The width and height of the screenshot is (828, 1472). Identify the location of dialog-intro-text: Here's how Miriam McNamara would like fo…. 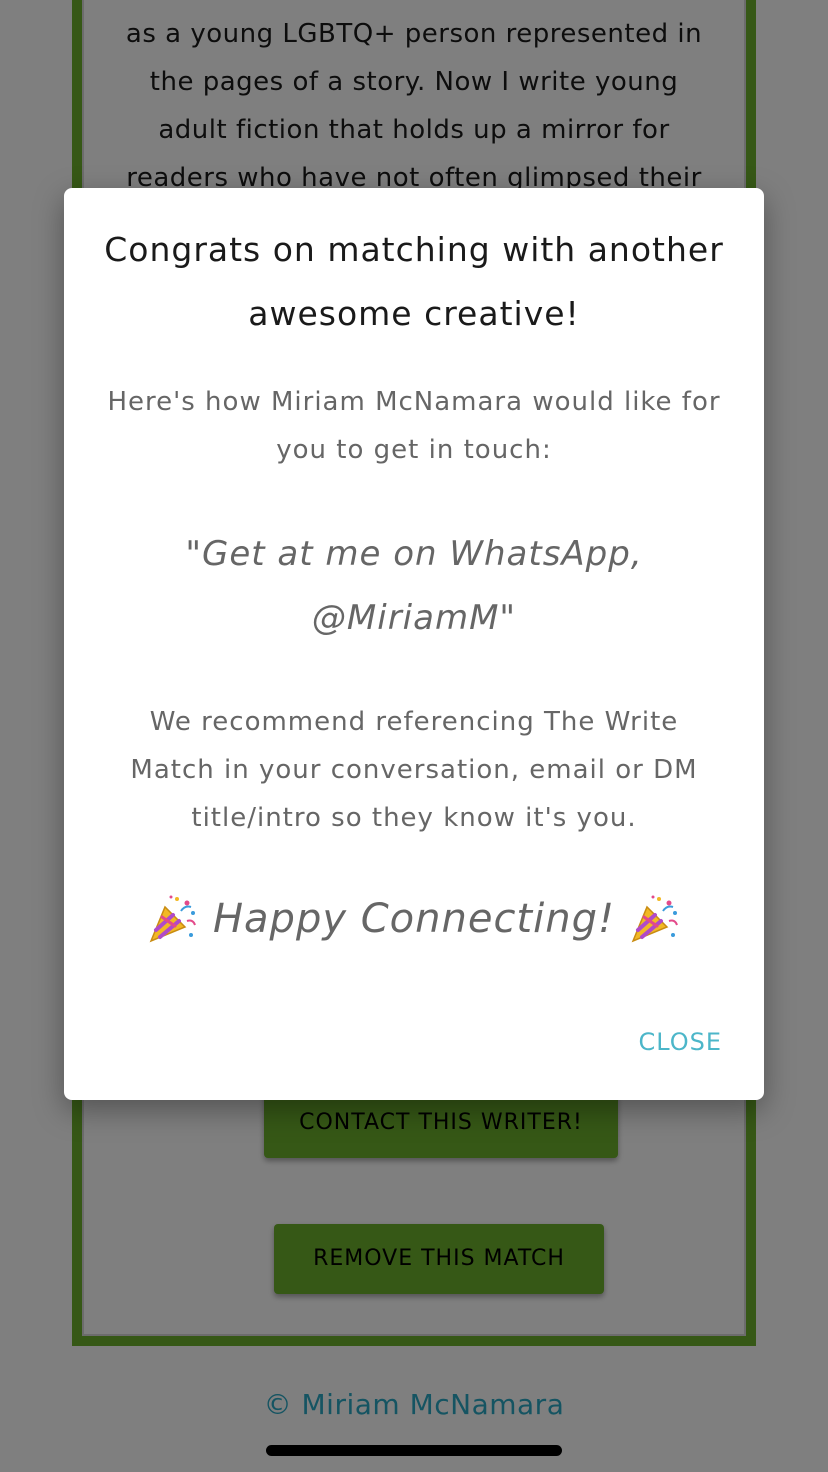
(414, 426).